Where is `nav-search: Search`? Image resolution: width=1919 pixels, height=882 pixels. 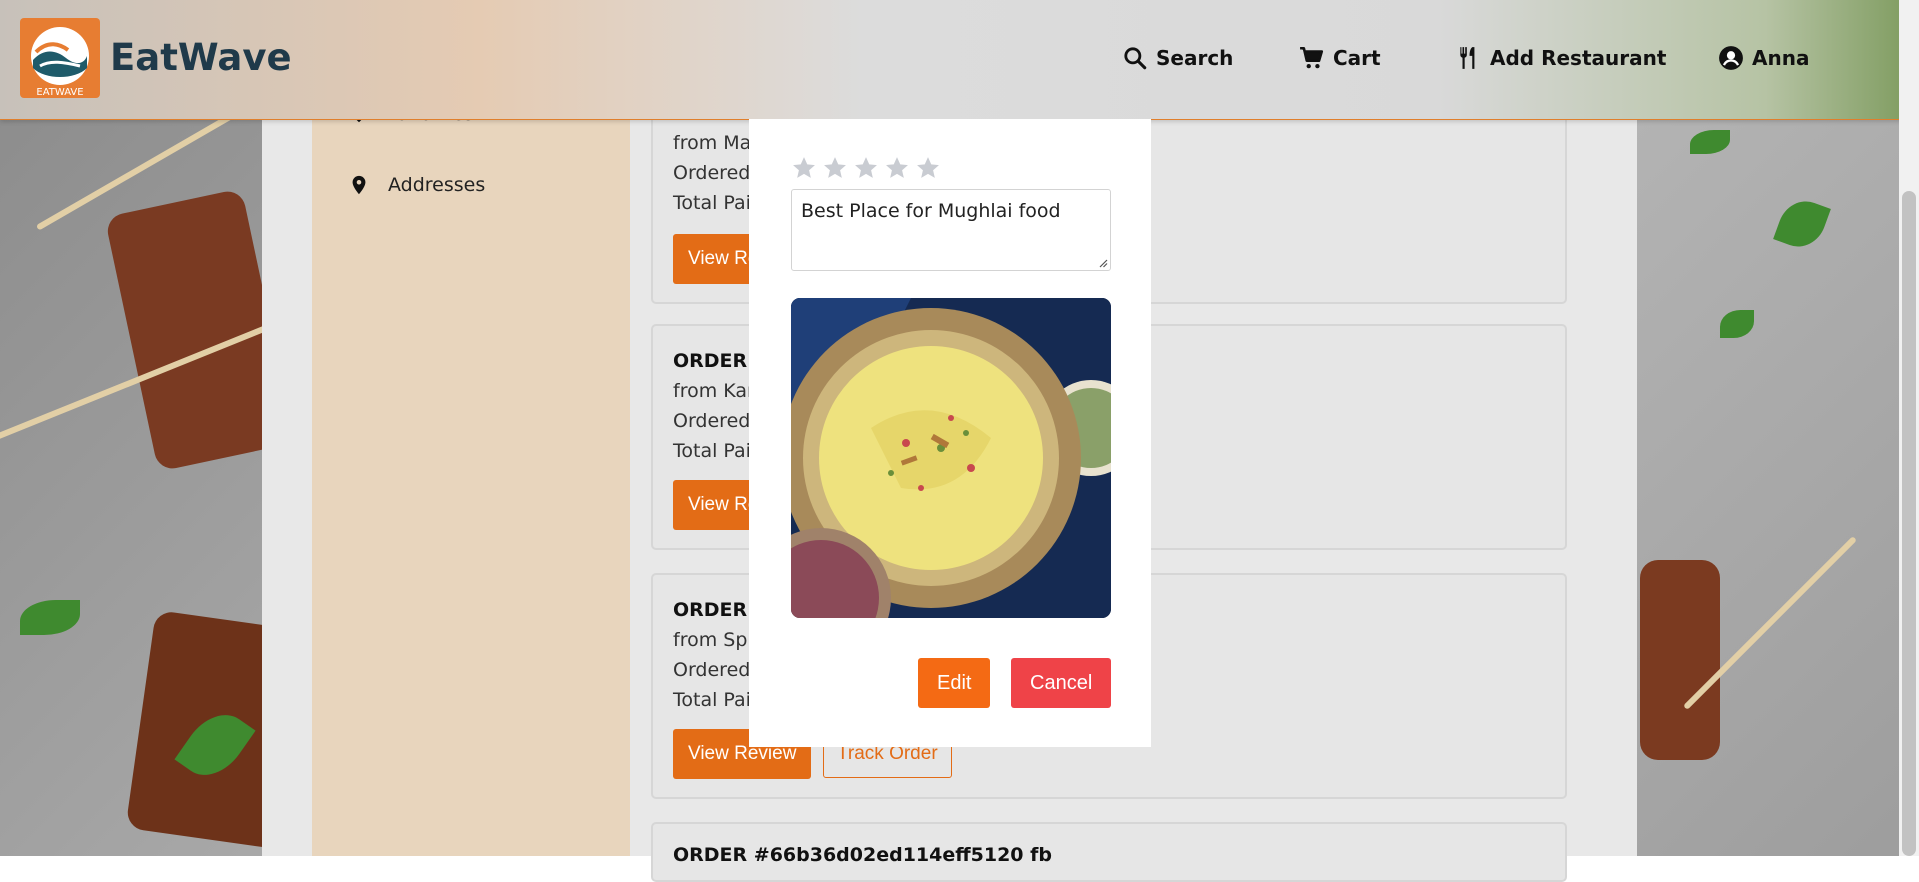
nav-search: Search is located at coordinates (1177, 58).